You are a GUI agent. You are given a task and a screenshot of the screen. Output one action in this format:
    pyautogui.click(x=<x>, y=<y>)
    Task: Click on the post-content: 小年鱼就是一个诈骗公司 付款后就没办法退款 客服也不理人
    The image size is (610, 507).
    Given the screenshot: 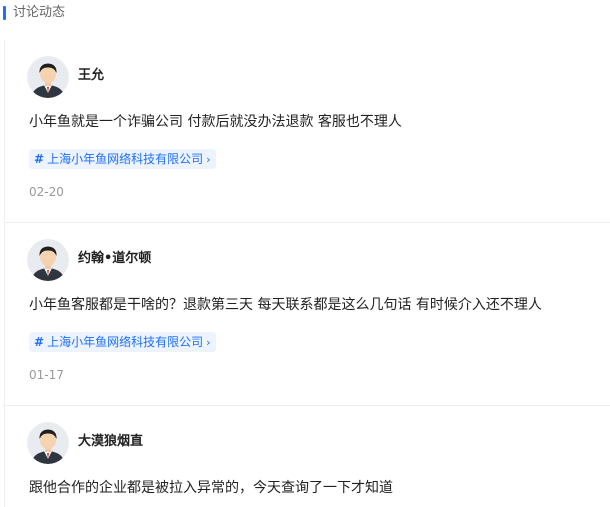 What is the action you would take?
    pyautogui.click(x=215, y=122)
    